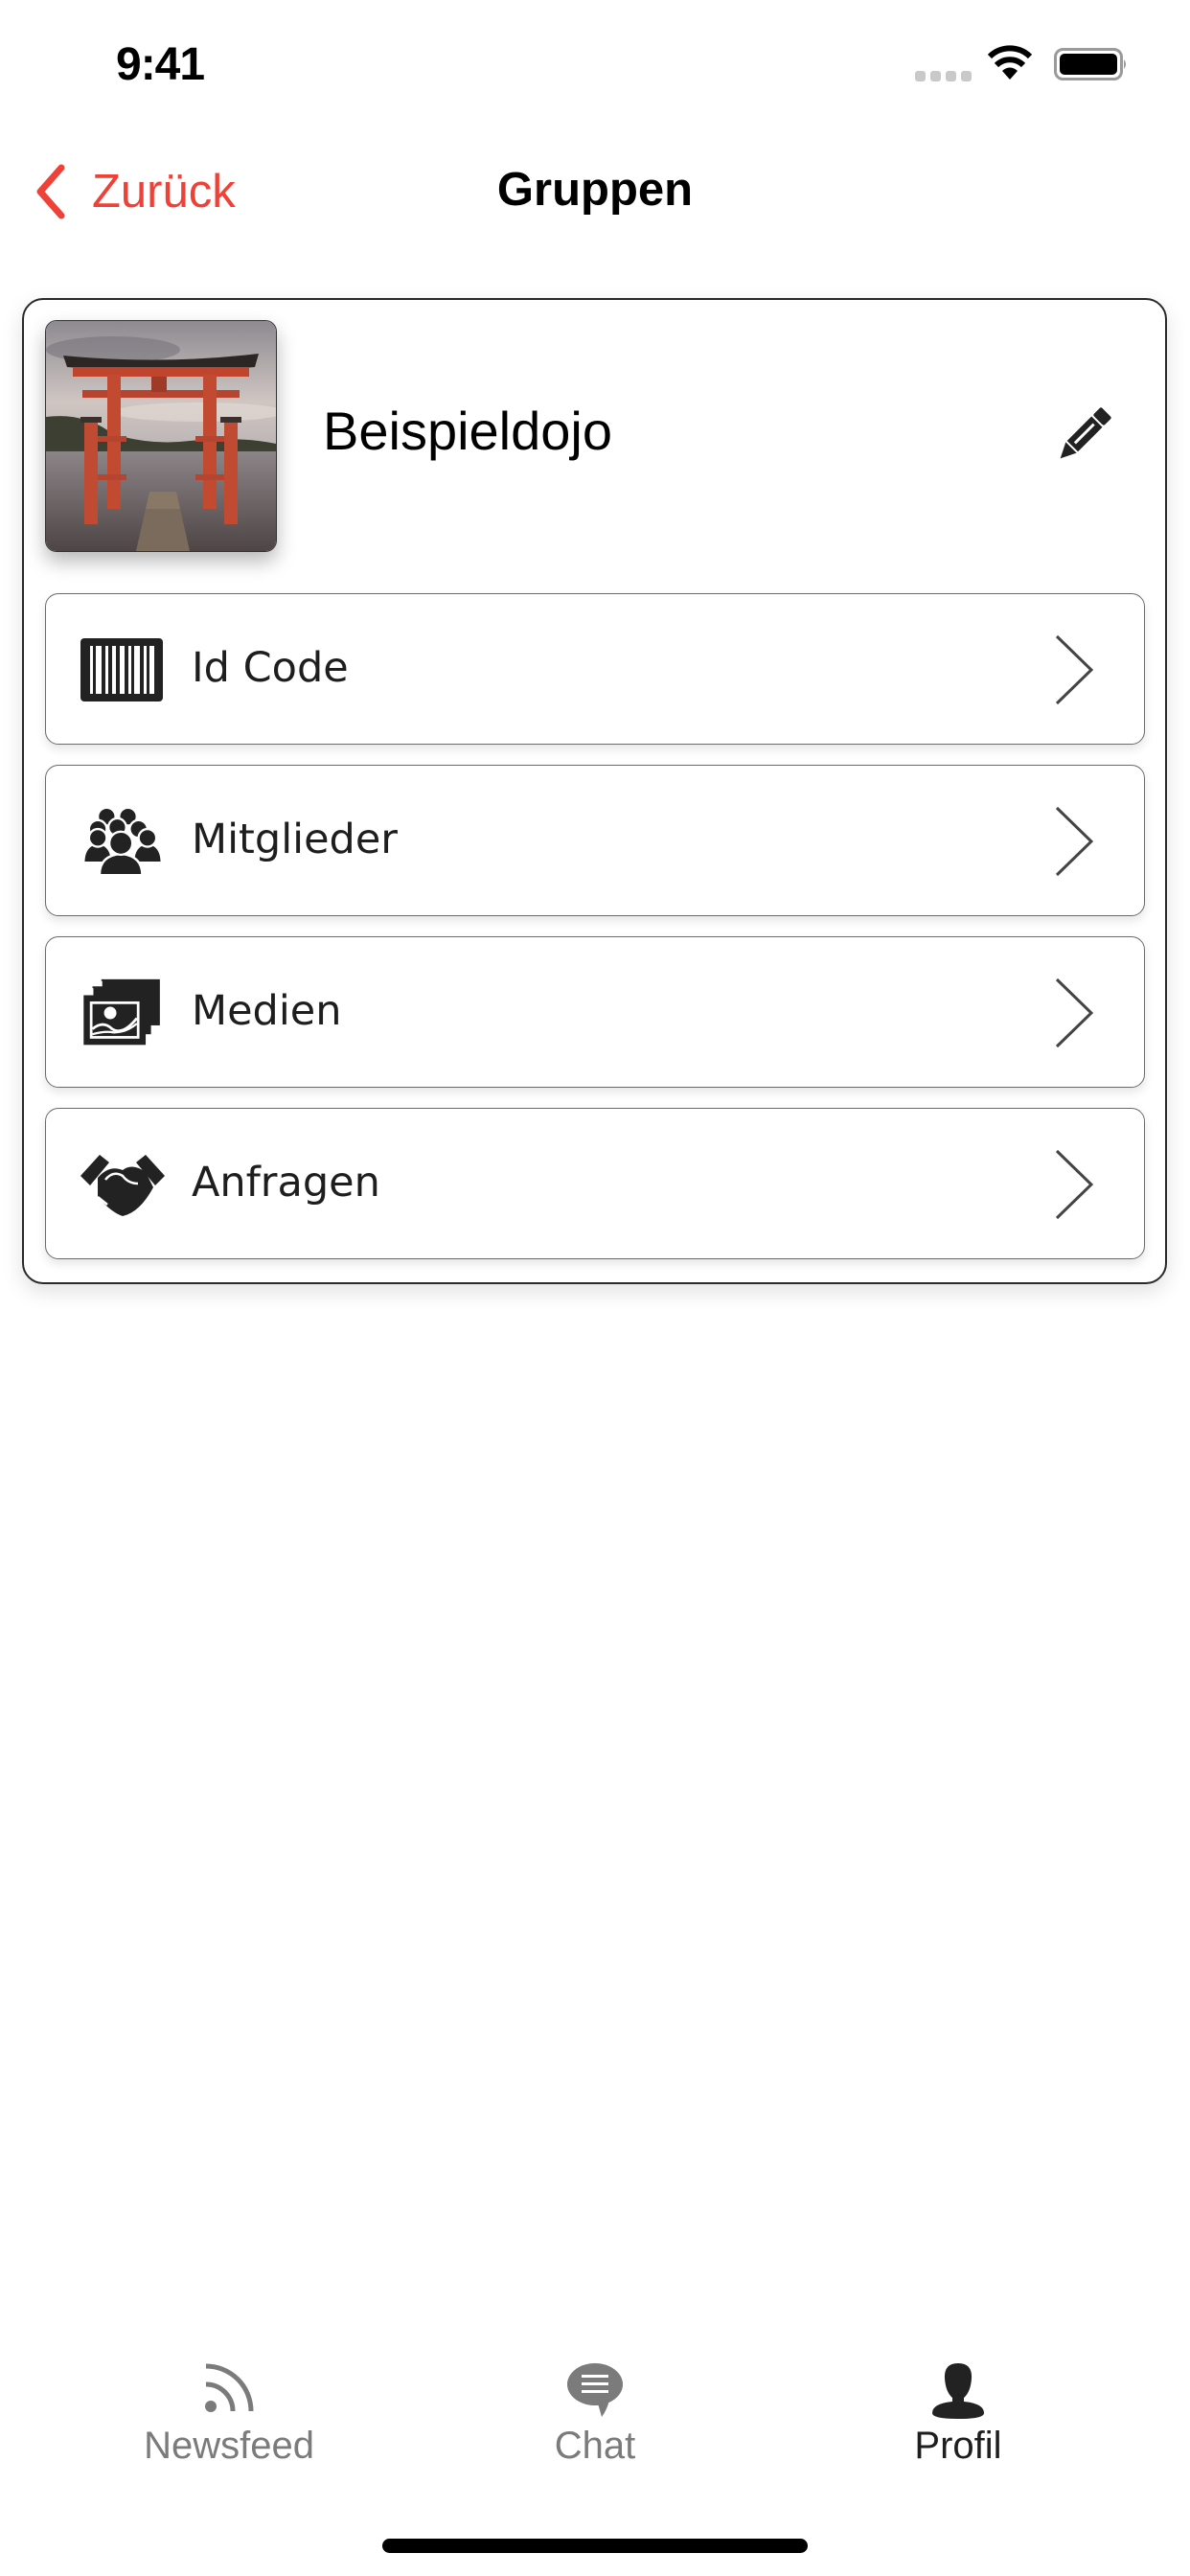 The image size is (1190, 2576). I want to click on menu-item-label: Anfragen, so click(286, 1183).